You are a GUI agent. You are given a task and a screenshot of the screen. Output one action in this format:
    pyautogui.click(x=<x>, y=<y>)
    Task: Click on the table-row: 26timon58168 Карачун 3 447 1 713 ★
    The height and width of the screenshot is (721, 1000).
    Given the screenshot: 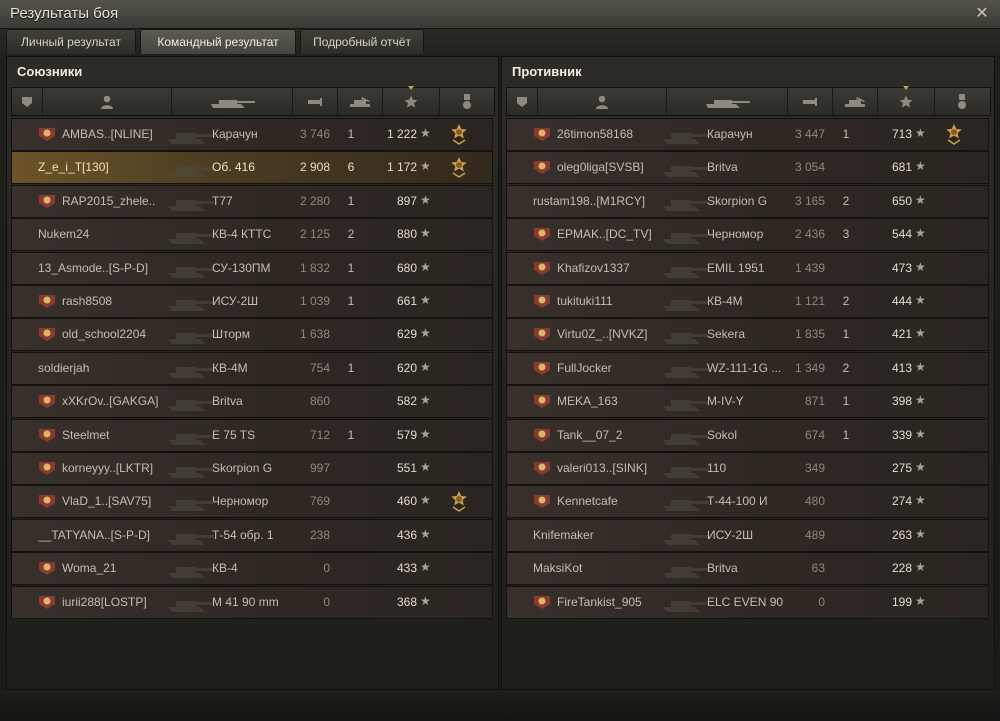 What is the action you would take?
    pyautogui.click(x=747, y=134)
    